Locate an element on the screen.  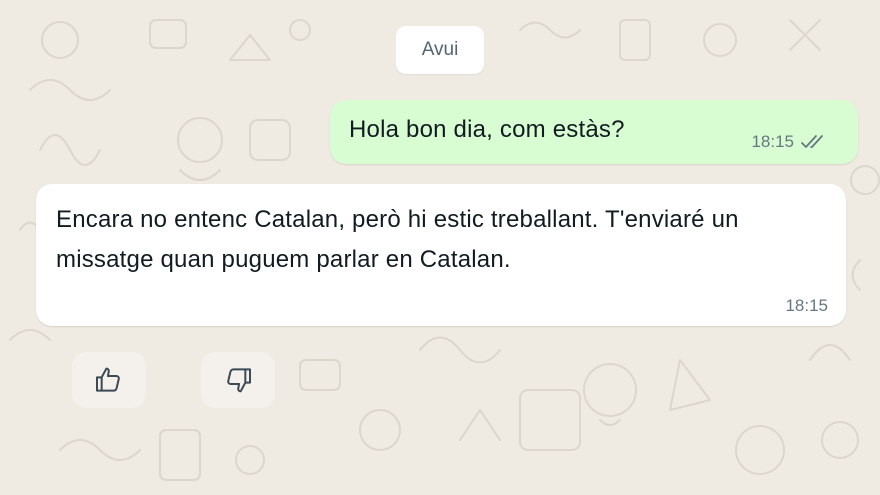
outgoing-message: Hola bon dia, com estàs? 18:15 is located at coordinates (594, 132).